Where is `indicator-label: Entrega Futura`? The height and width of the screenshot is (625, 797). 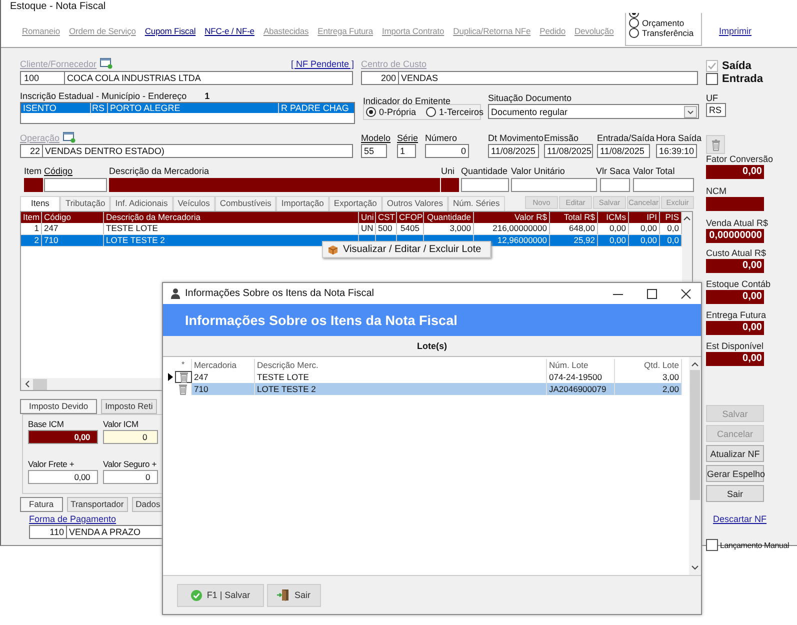 indicator-label: Entrega Futura is located at coordinates (736, 315).